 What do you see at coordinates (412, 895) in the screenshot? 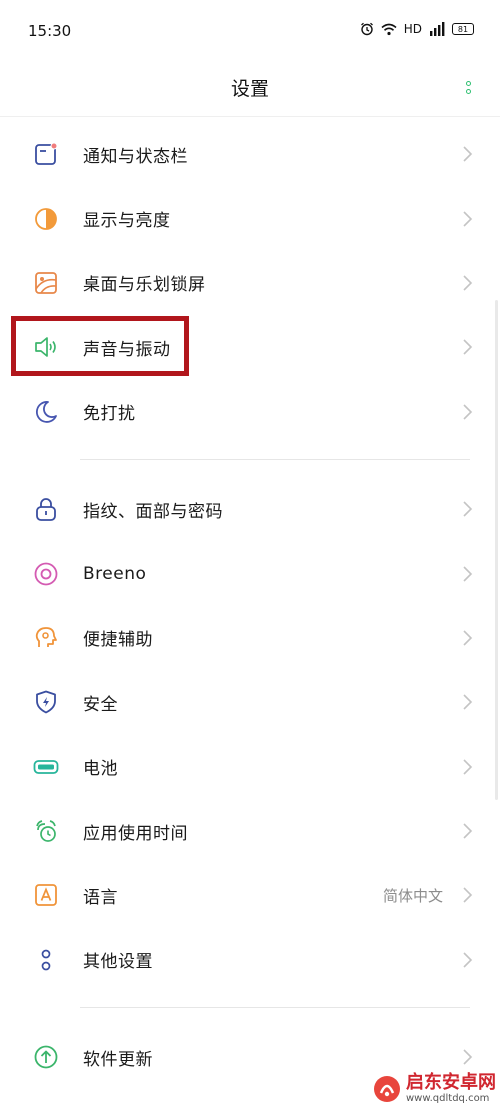
I see `language-value: 简体中文` at bounding box center [412, 895].